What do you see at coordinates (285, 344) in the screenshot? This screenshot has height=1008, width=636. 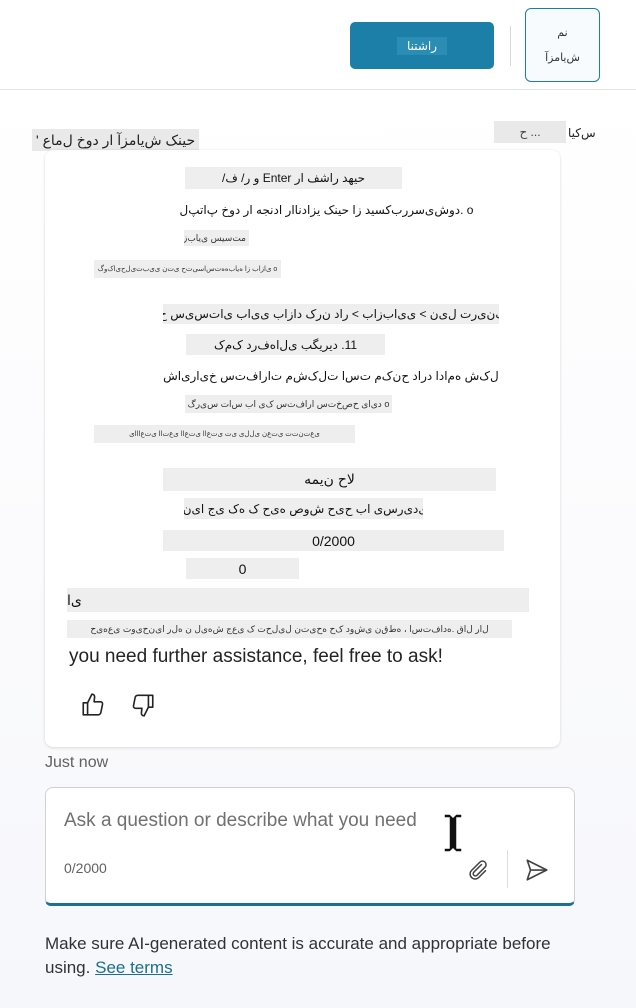 I see `message-line: 11. دیریگب ی‌ل‌ا‌ه‌ف‌ر‌د ک‌م‌ک` at bounding box center [285, 344].